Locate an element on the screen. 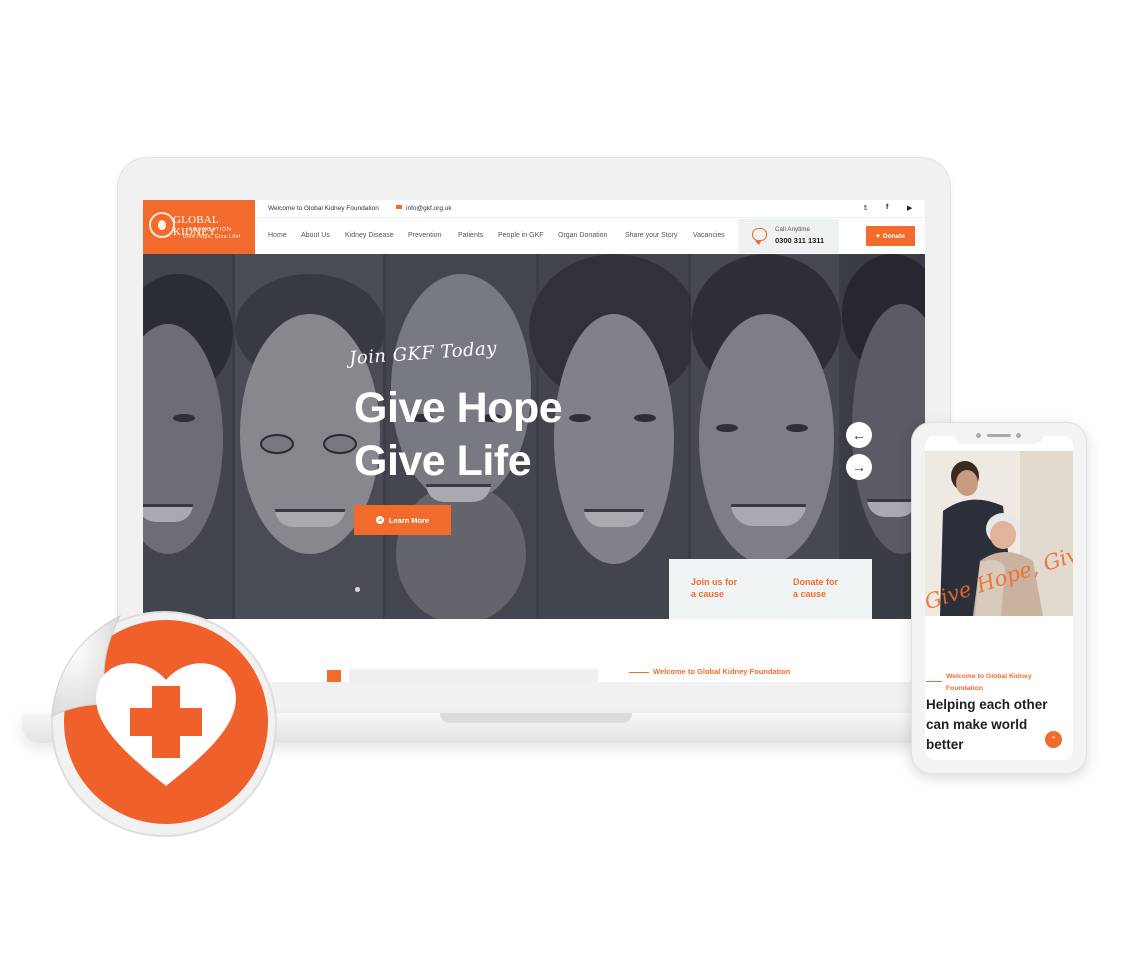 The width and height of the screenshot is (1144, 960). mail-icon is located at coordinates (399, 207).